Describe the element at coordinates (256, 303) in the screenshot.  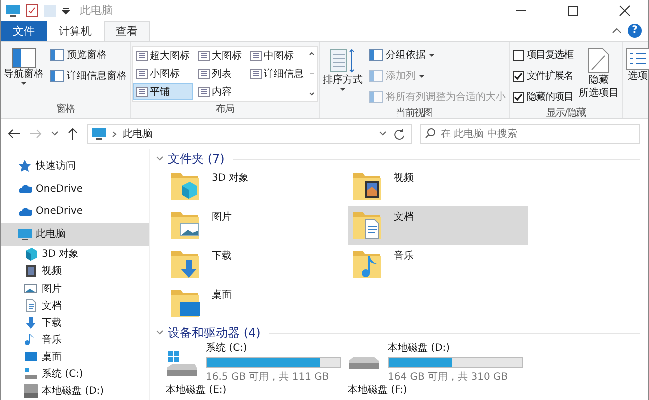
I see `folder-tile: 桌面` at that location.